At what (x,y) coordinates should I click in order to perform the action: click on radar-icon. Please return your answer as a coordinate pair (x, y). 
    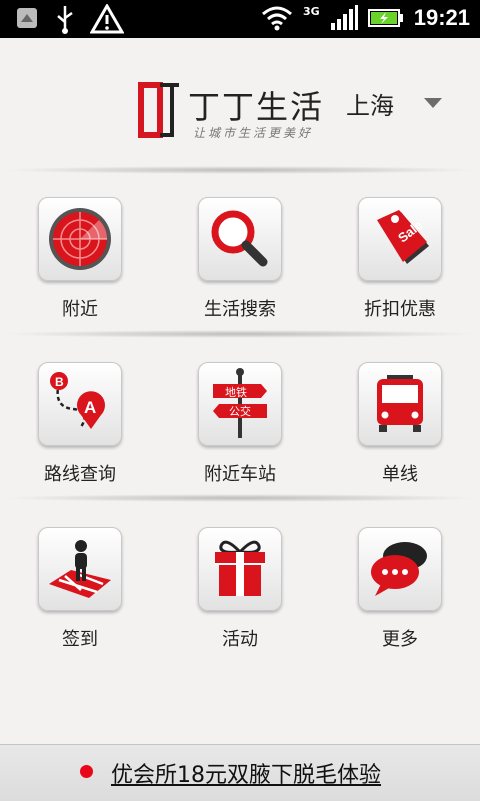
    Looking at the image, I should click on (80, 239).